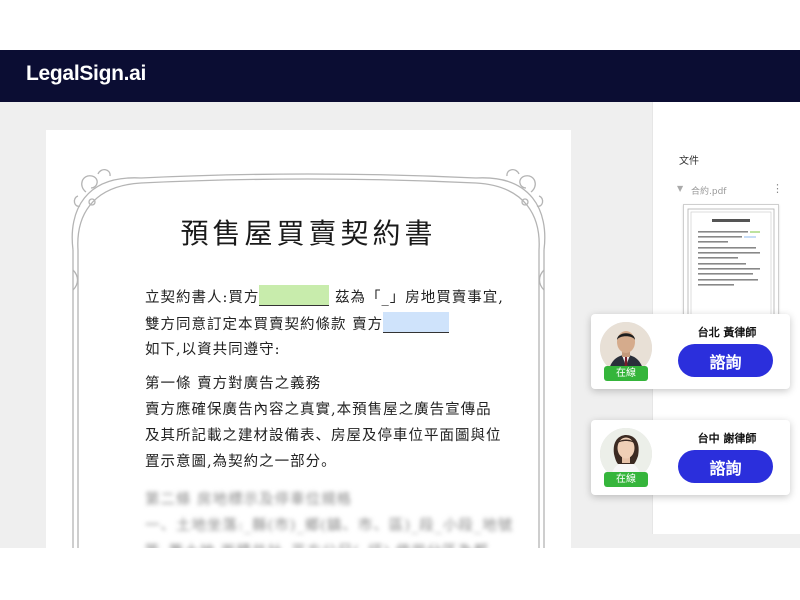  What do you see at coordinates (400, 574) in the screenshot?
I see `bottom-margin` at bounding box center [400, 574].